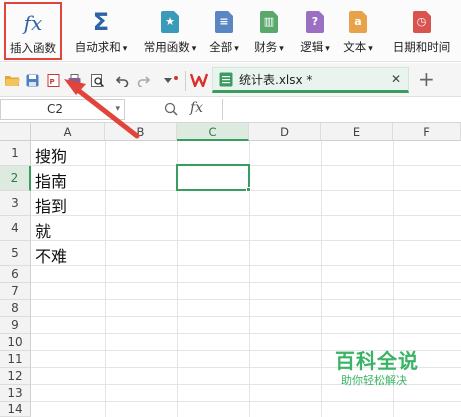 The image size is (461, 417). Describe the element at coordinates (171, 109) in the screenshot. I see `zoom-search-icon` at that location.